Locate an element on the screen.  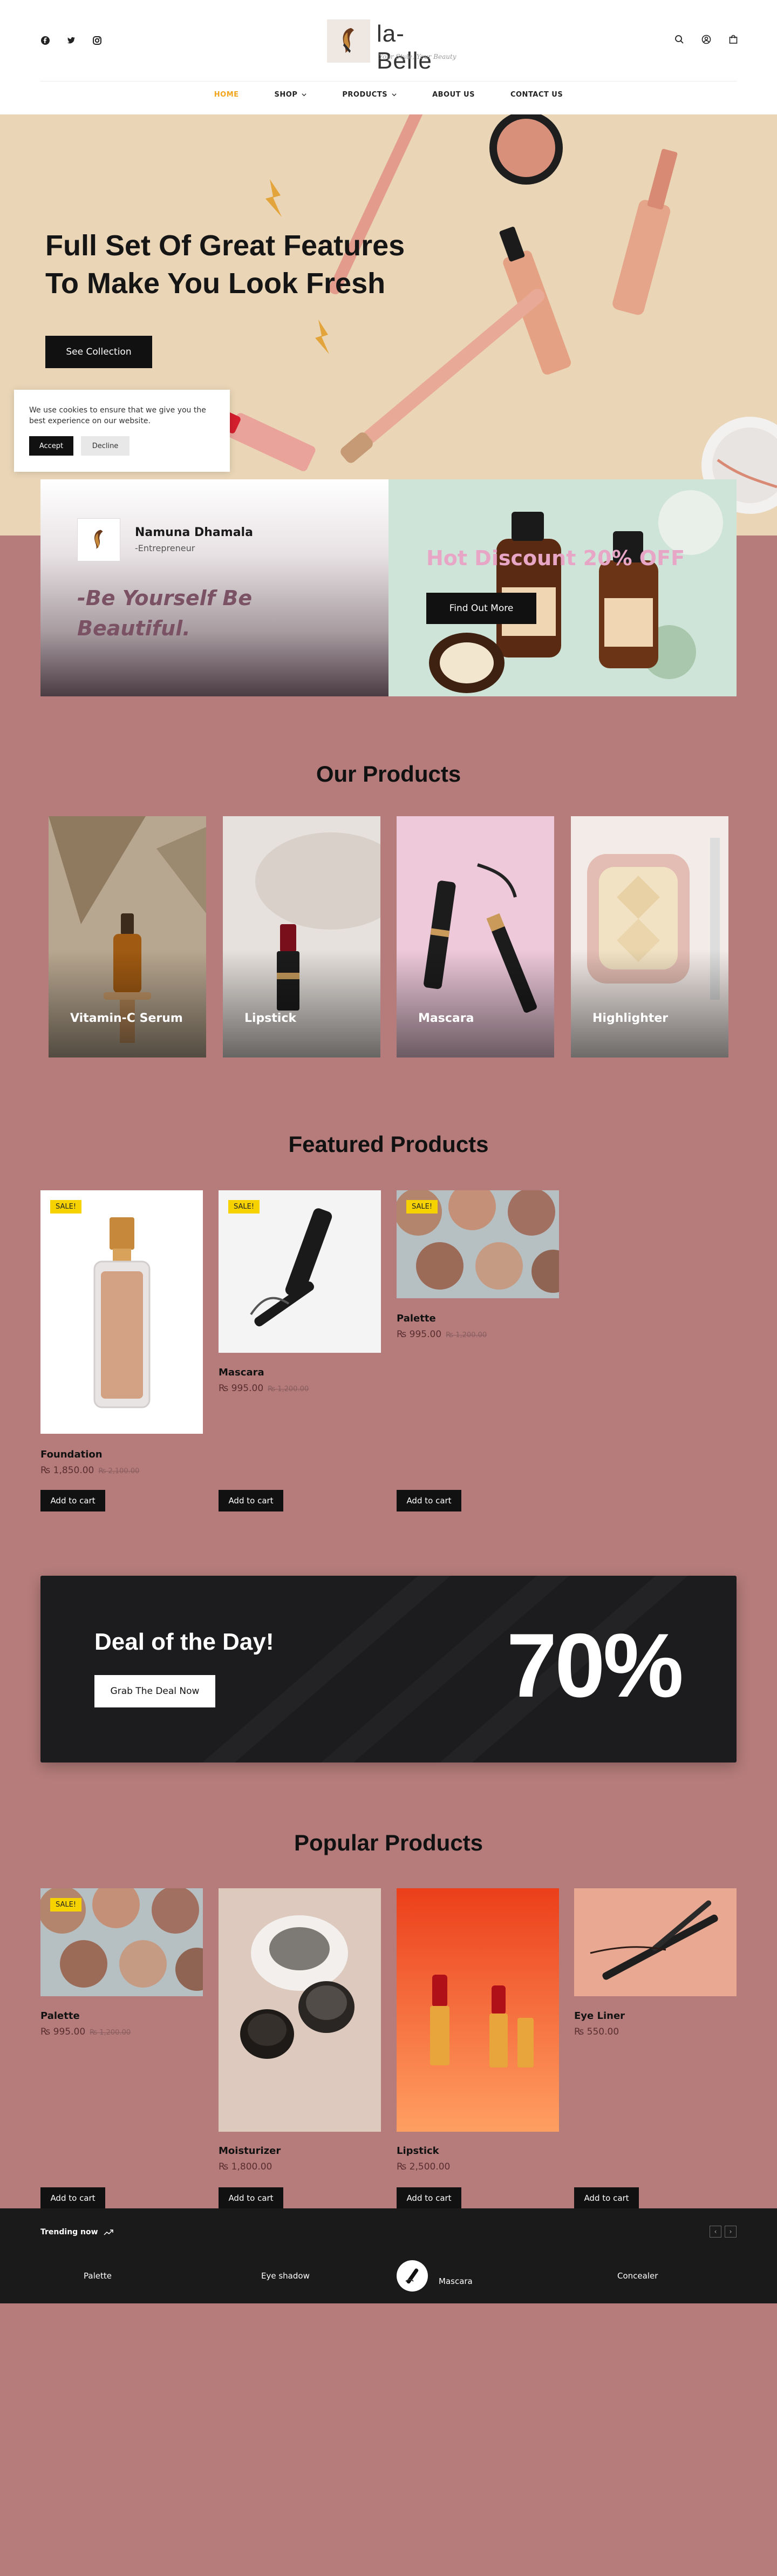
category-card-vitamin-c-serum: Vitamin-C Serum is located at coordinates (127, 937).